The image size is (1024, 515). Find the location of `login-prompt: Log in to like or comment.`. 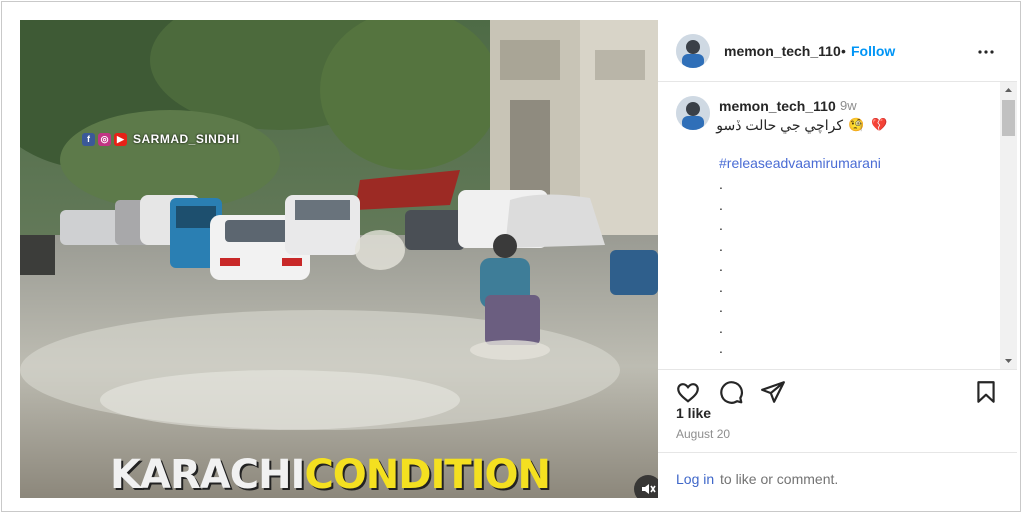

login-prompt: Log in to like or comment. is located at coordinates (837, 475).